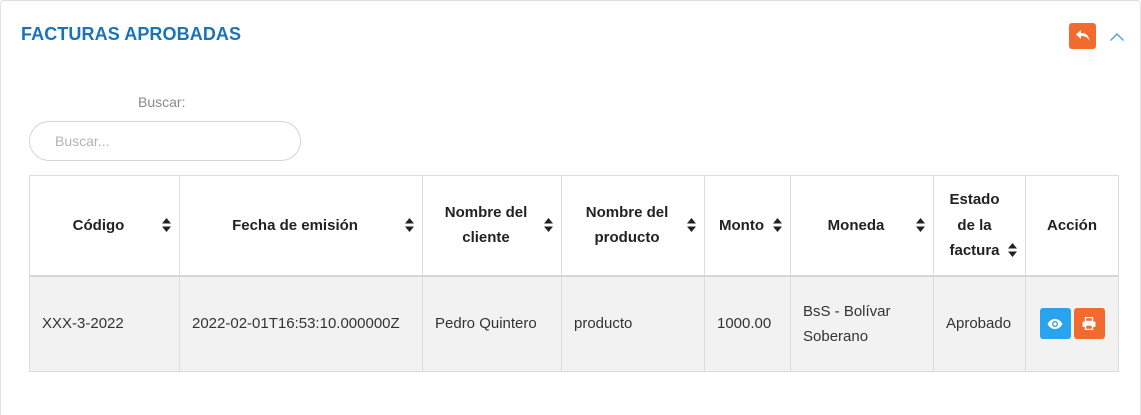 Image resolution: width=1141 pixels, height=415 pixels. What do you see at coordinates (979, 323) in the screenshot?
I see `cell-estado: Aprobado` at bounding box center [979, 323].